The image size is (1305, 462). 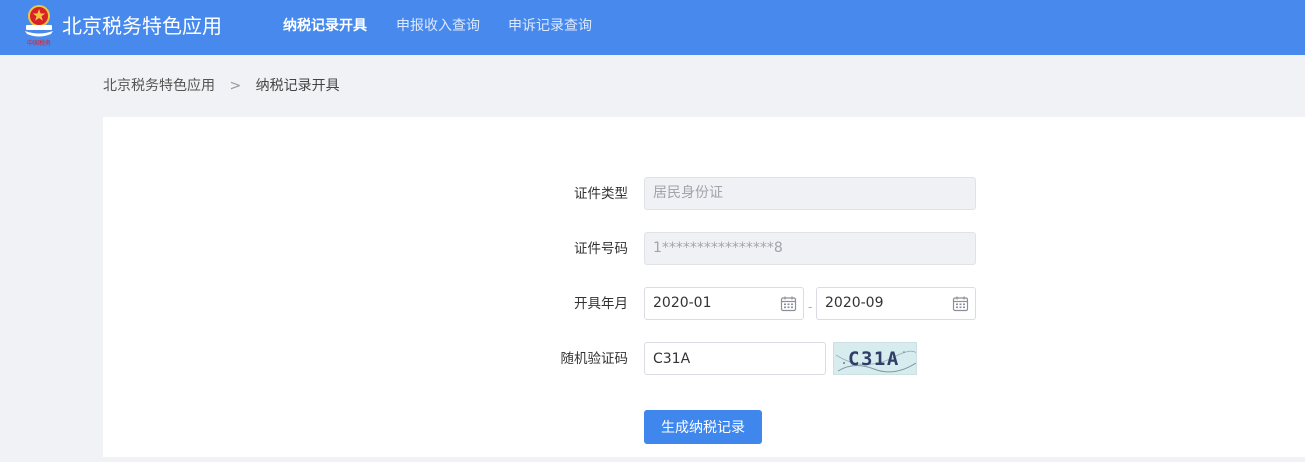 I want to click on captcha-label: 随机验证码, so click(x=594, y=359).